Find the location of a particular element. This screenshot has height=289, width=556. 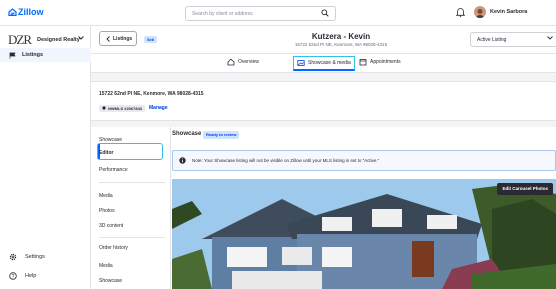

sidebar-item-help: ? Help is located at coordinates (22, 276).